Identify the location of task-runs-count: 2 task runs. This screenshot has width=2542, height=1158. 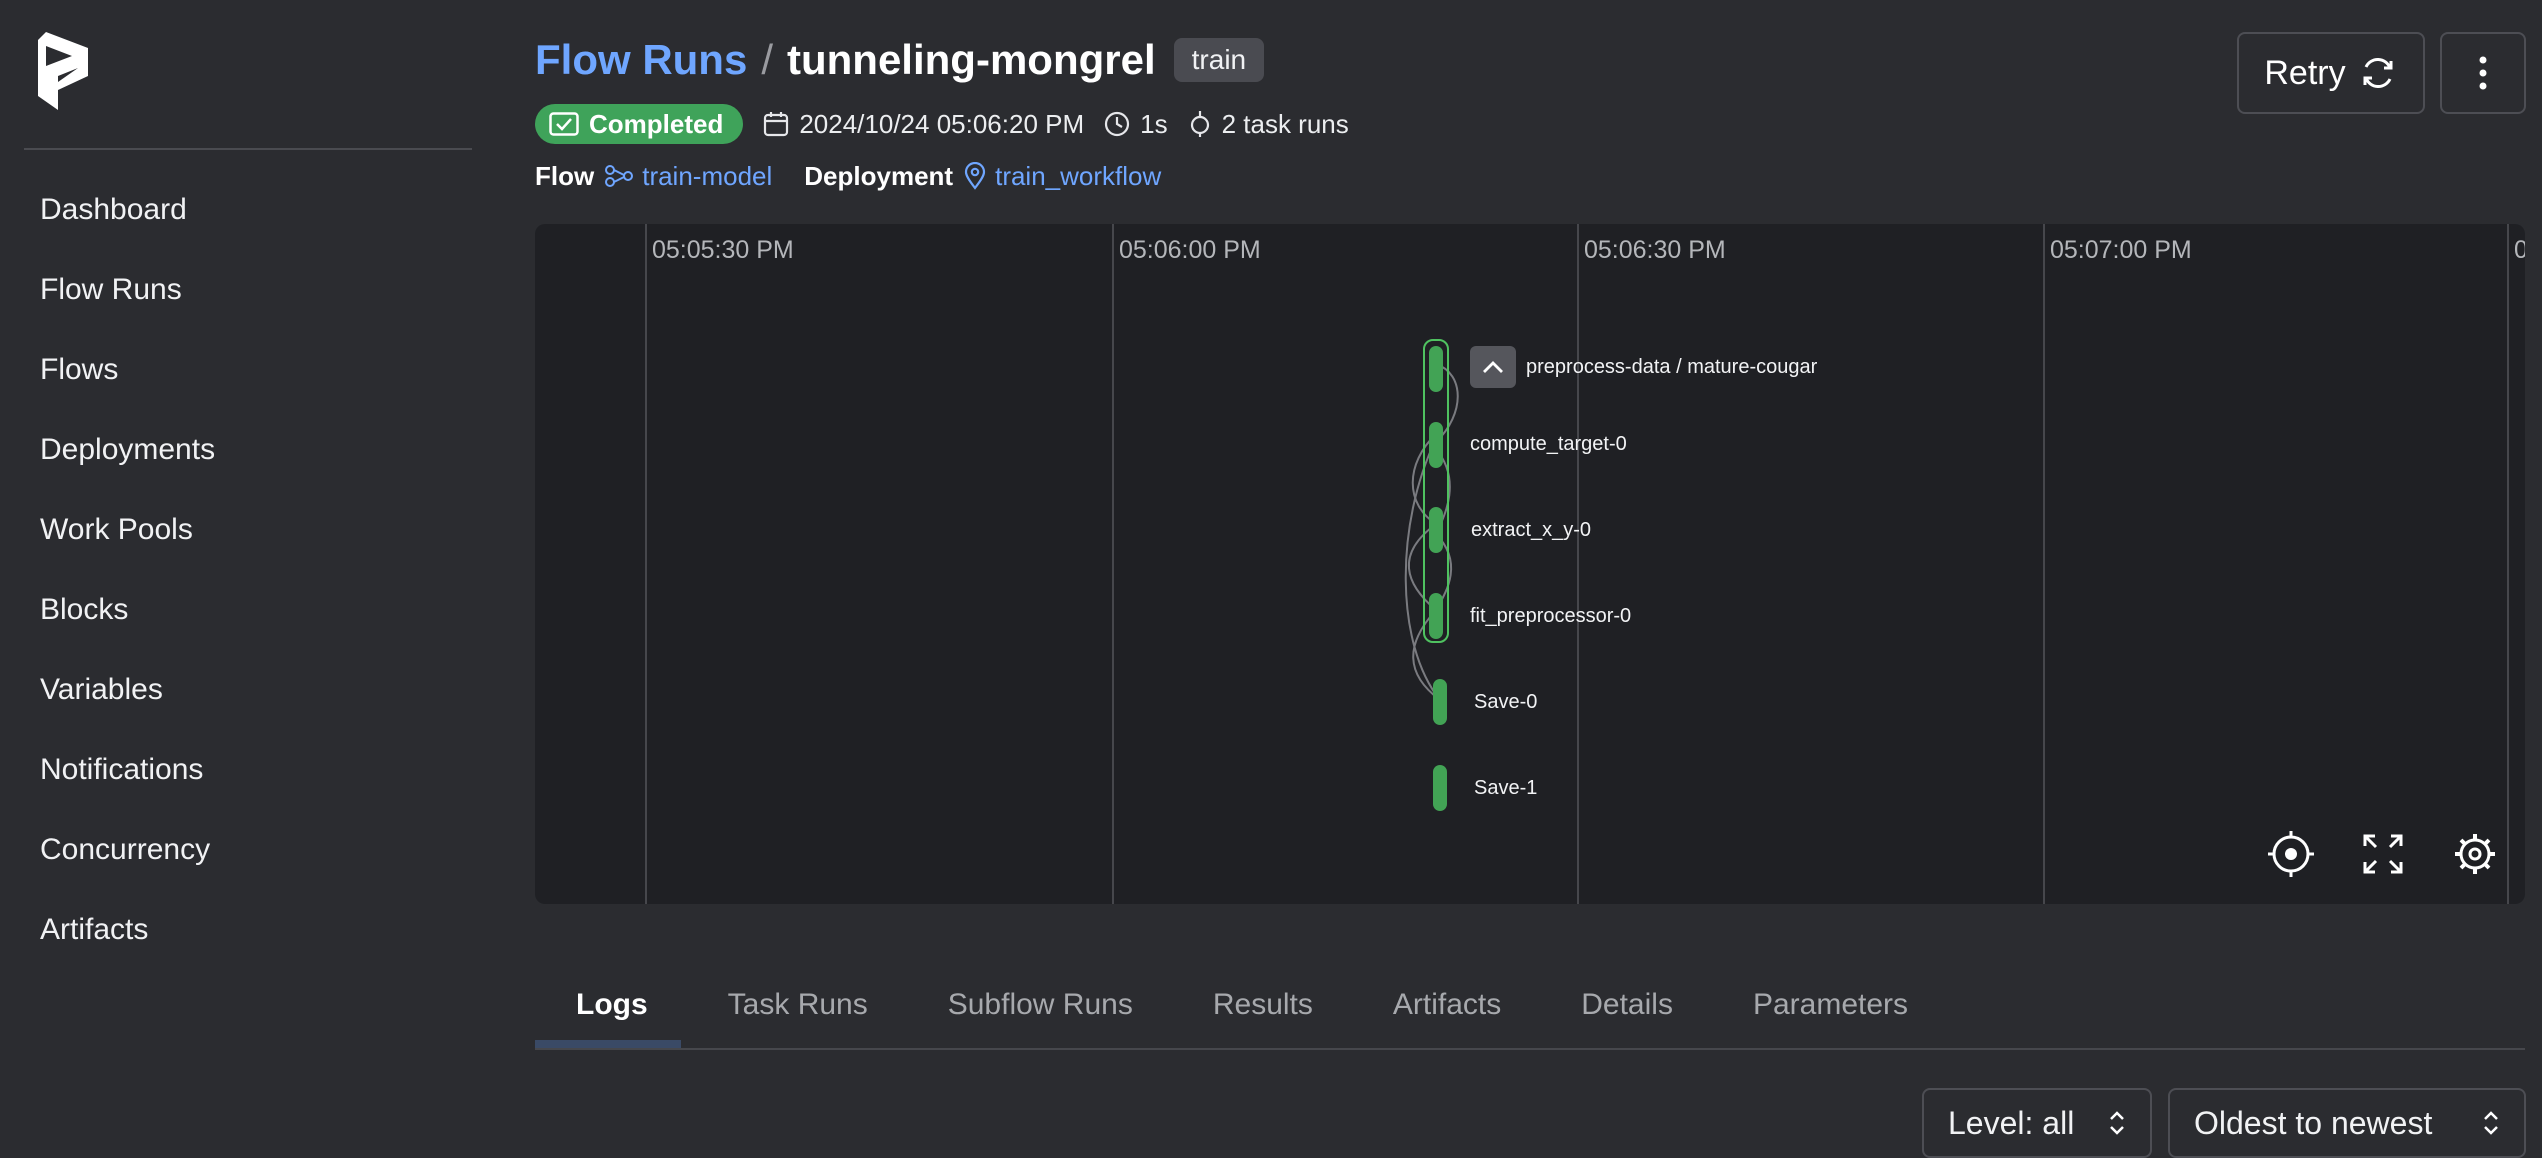
(1268, 124).